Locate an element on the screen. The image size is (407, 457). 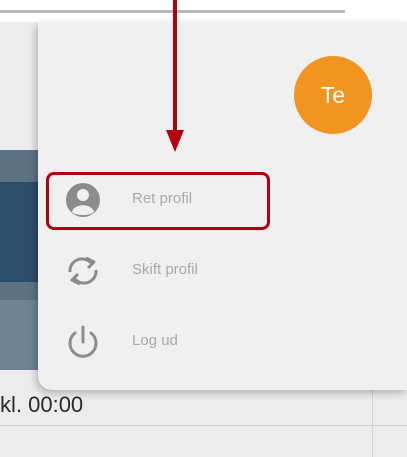
highlight-box is located at coordinates (158, 201).